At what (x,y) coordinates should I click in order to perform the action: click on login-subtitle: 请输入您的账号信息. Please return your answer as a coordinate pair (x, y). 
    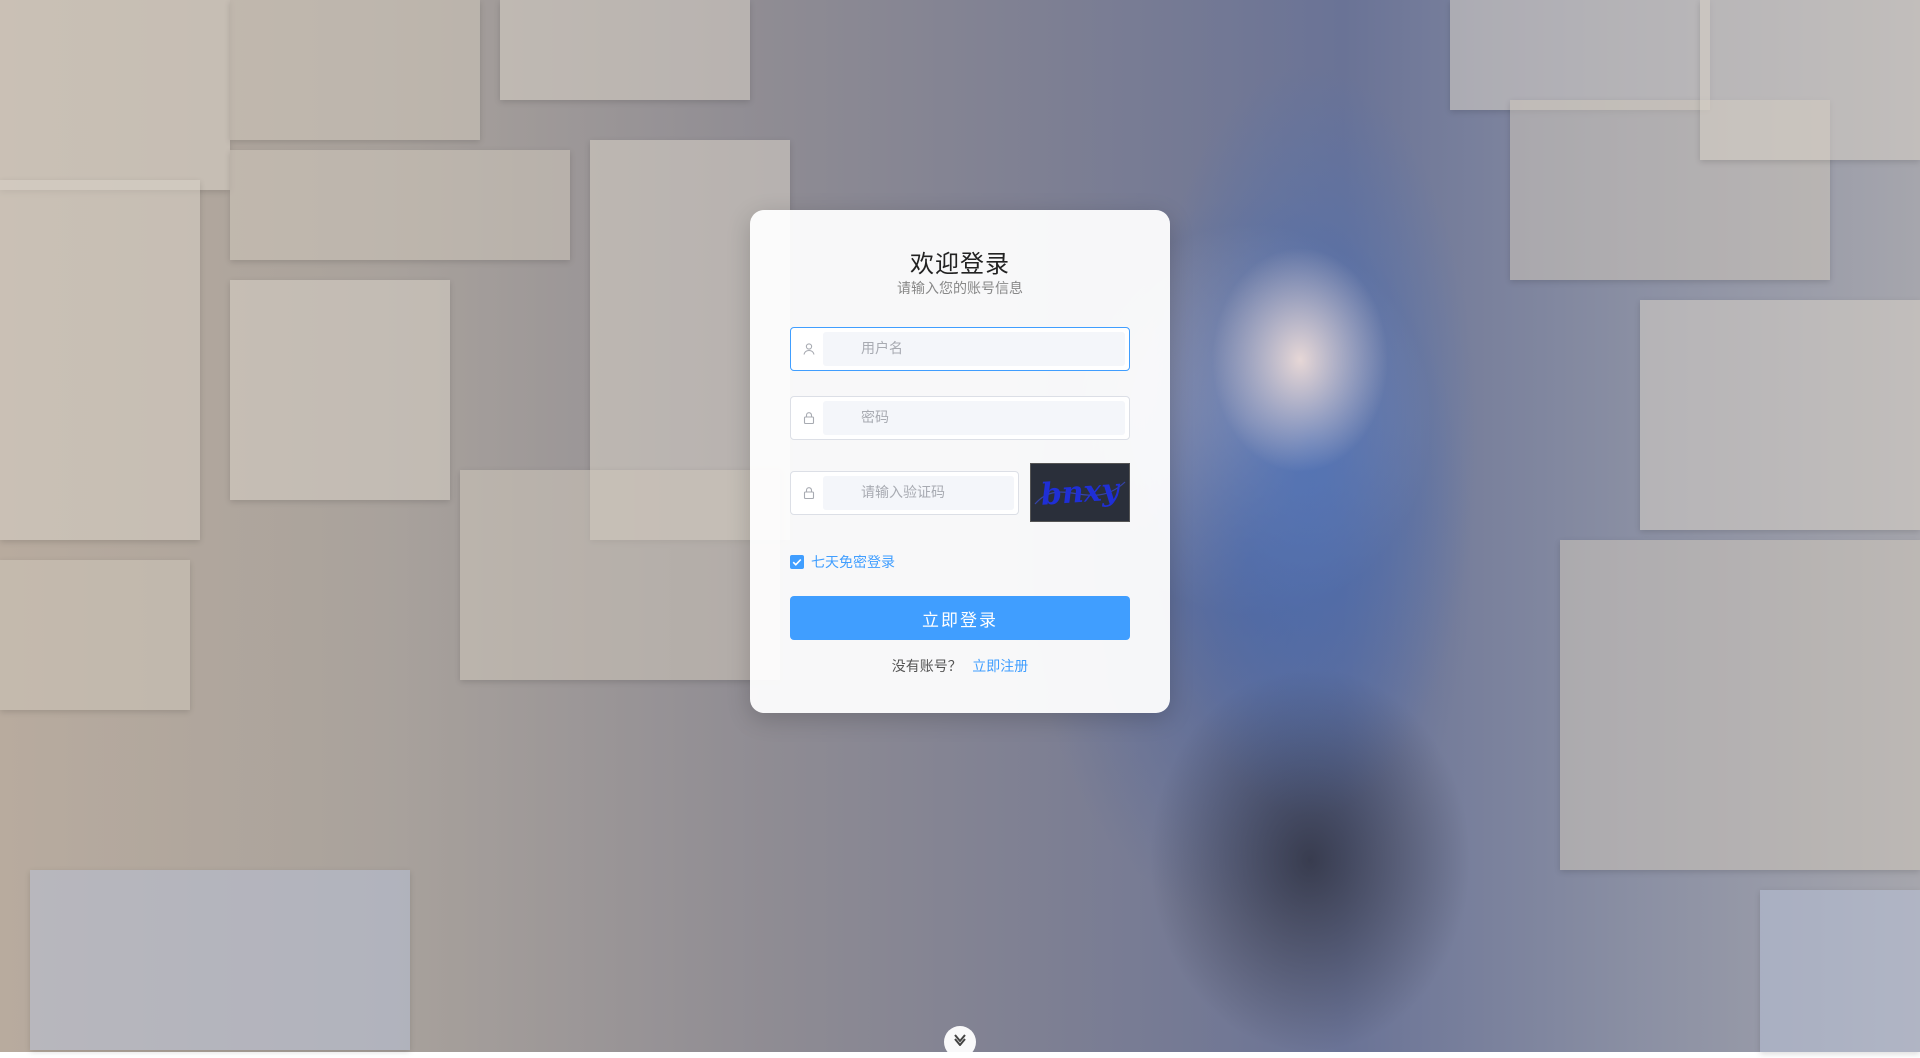
    Looking at the image, I should click on (960, 289).